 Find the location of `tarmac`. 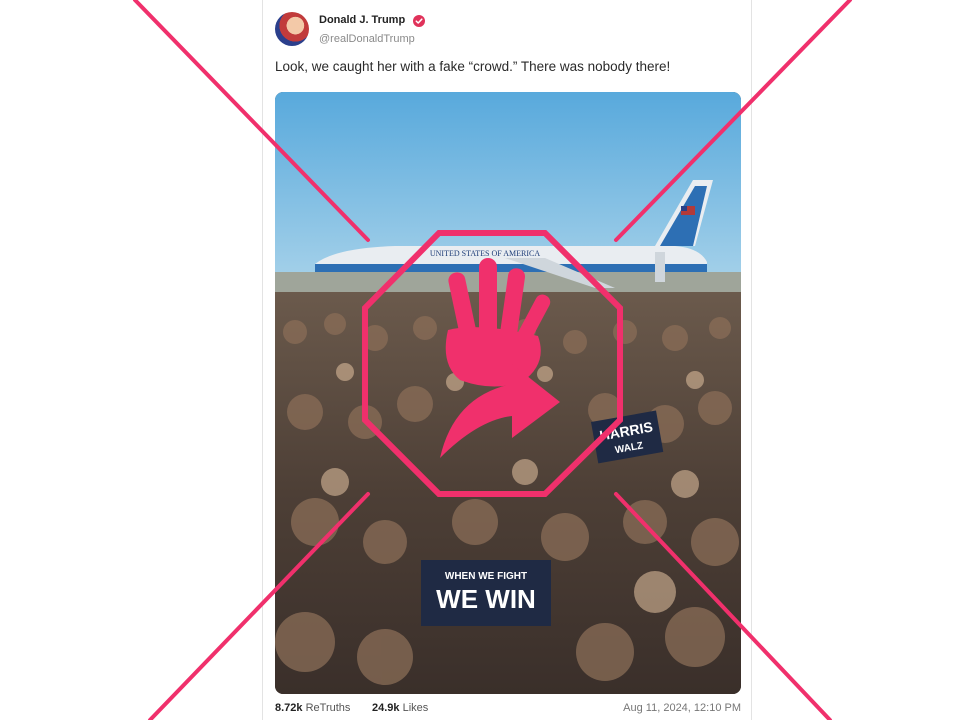

tarmac is located at coordinates (508, 283).